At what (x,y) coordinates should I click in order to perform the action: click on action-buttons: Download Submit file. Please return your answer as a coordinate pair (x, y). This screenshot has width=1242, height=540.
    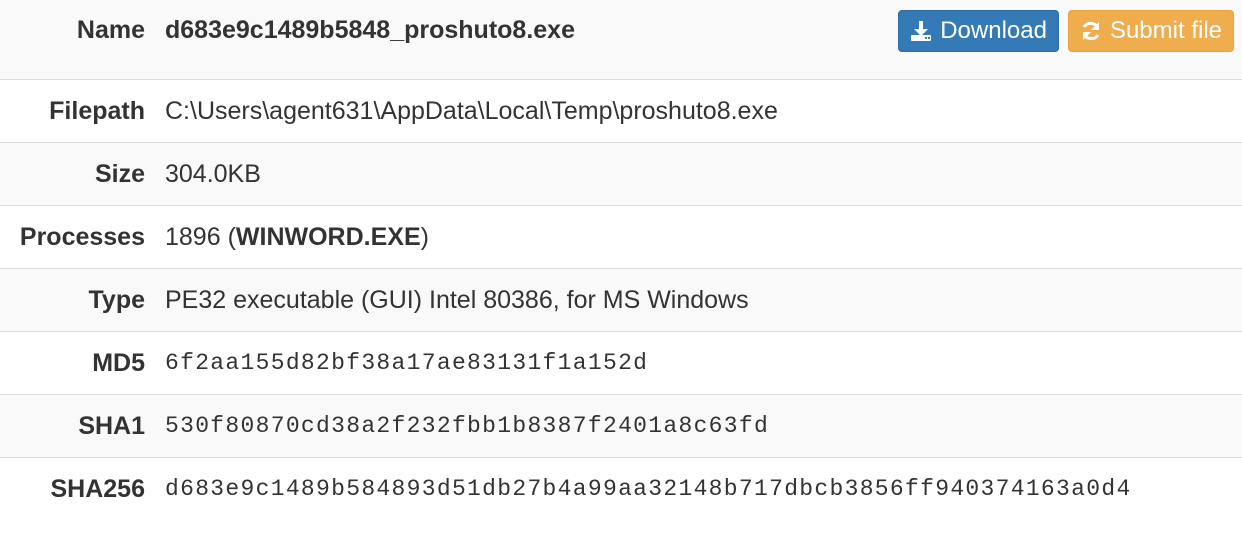
    Looking at the image, I should click on (1066, 31).